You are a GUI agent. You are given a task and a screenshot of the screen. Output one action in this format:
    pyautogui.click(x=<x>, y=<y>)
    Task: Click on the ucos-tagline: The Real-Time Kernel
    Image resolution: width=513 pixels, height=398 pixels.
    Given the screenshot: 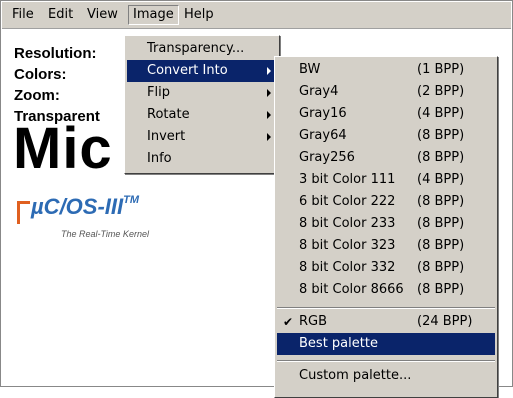 What is the action you would take?
    pyautogui.click(x=105, y=234)
    